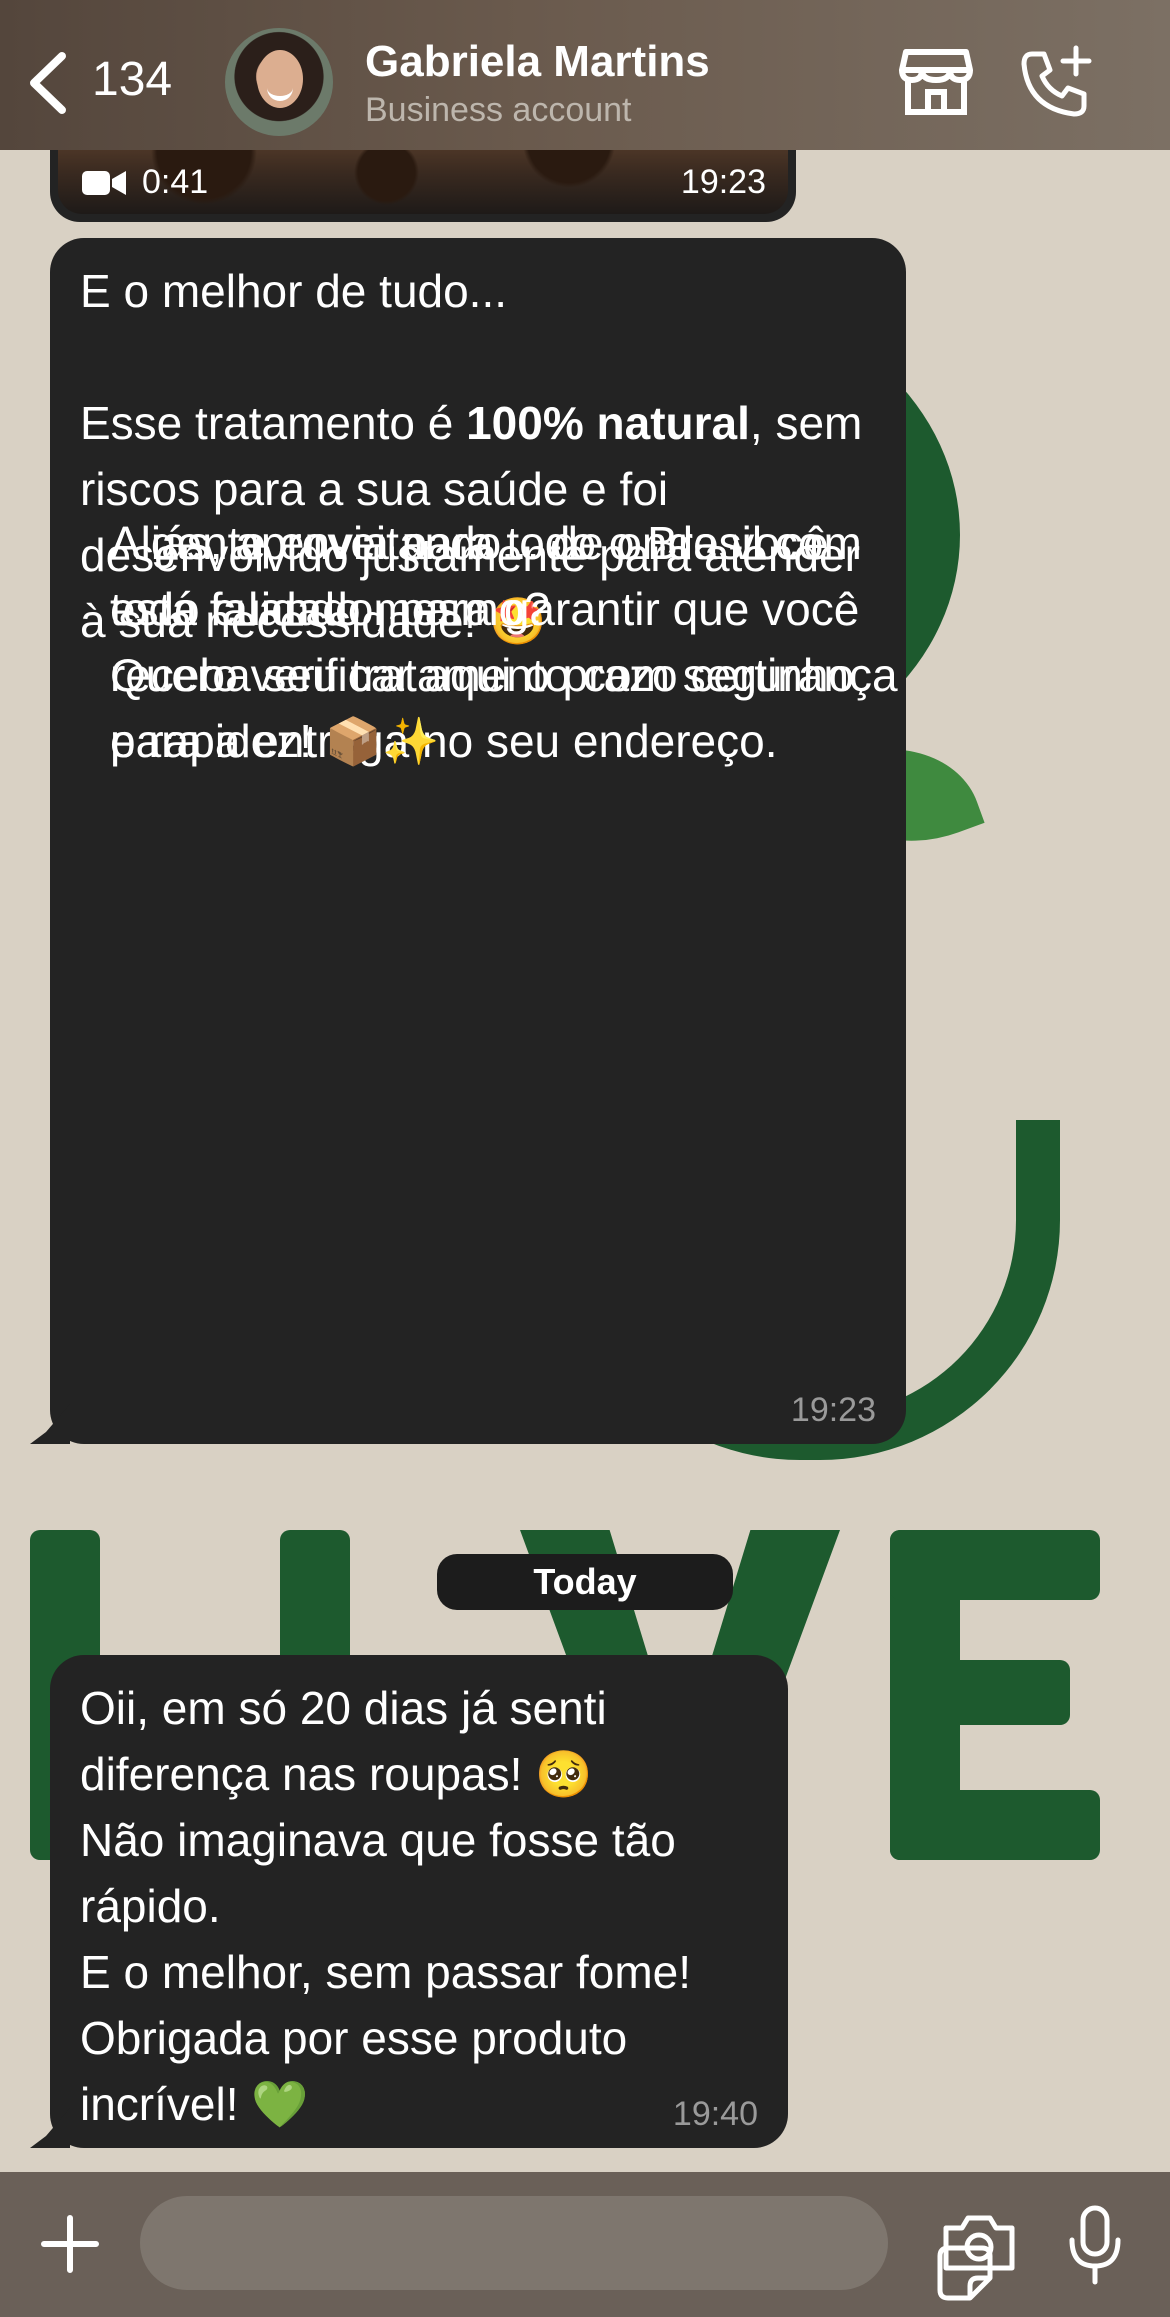 The height and width of the screenshot is (2317, 1170). I want to click on back-button, so click(52, 83).